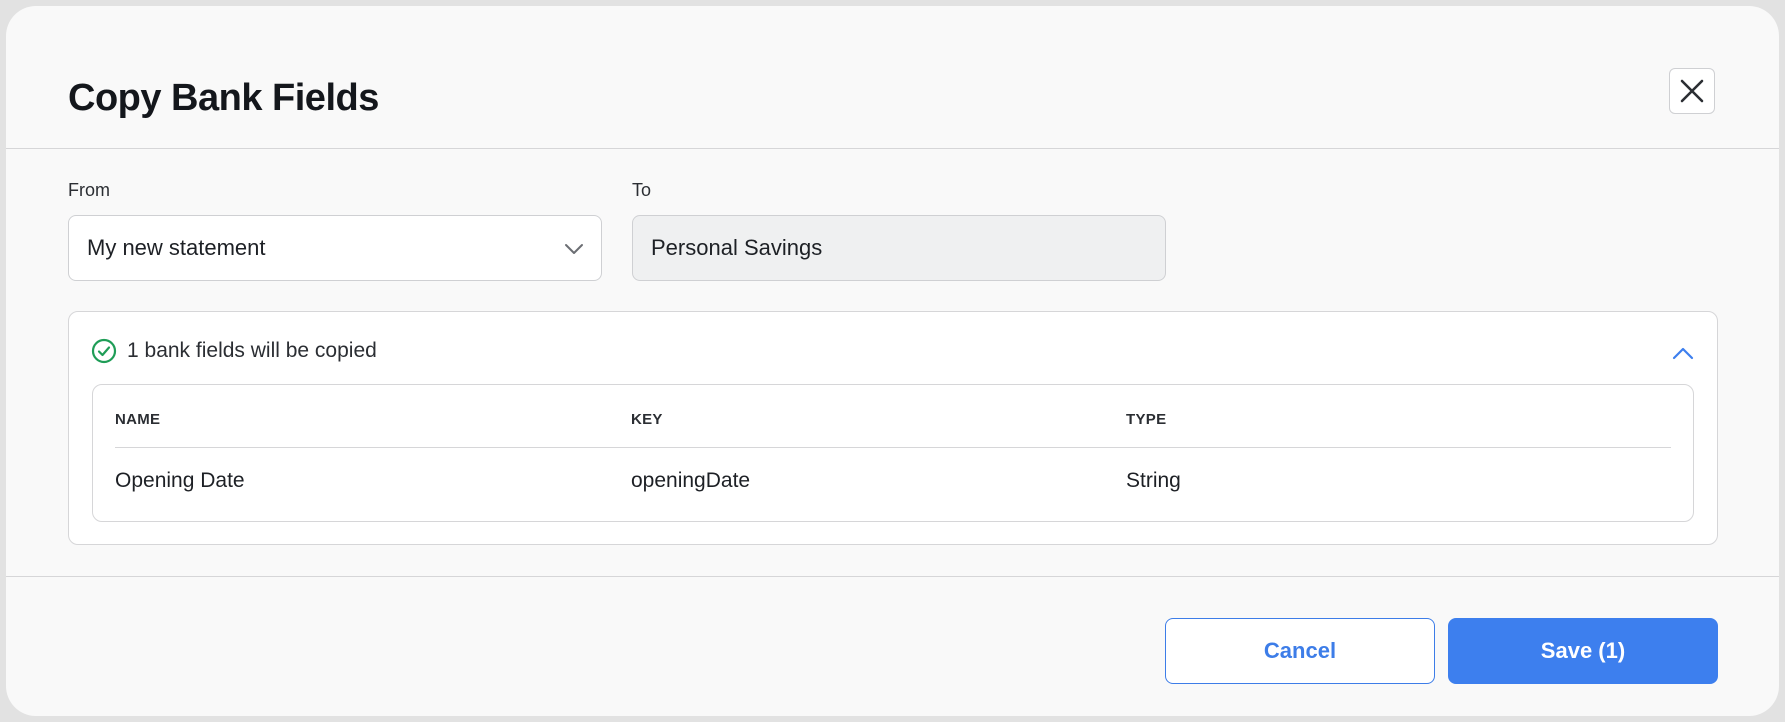 This screenshot has width=1785, height=722. I want to click on to-field-value: Personal Savings, so click(737, 247).